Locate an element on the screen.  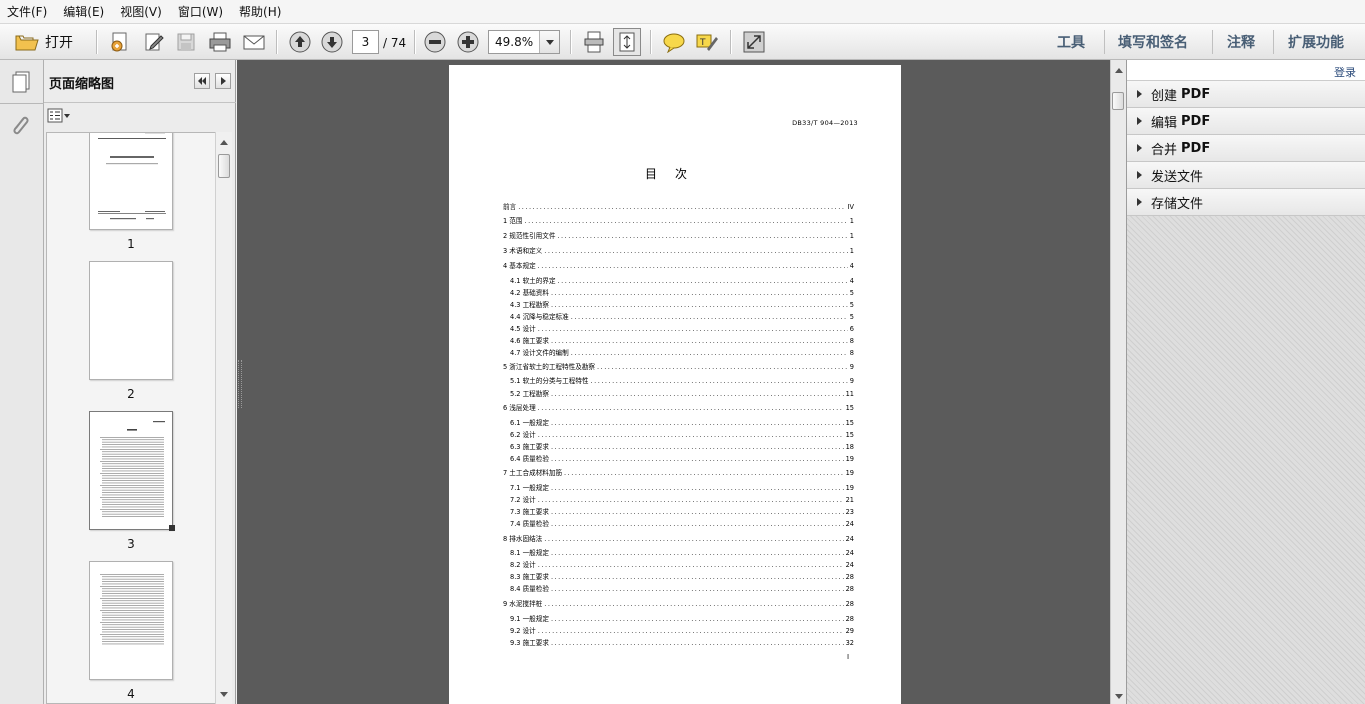
create-button is located at coordinates (120, 42).